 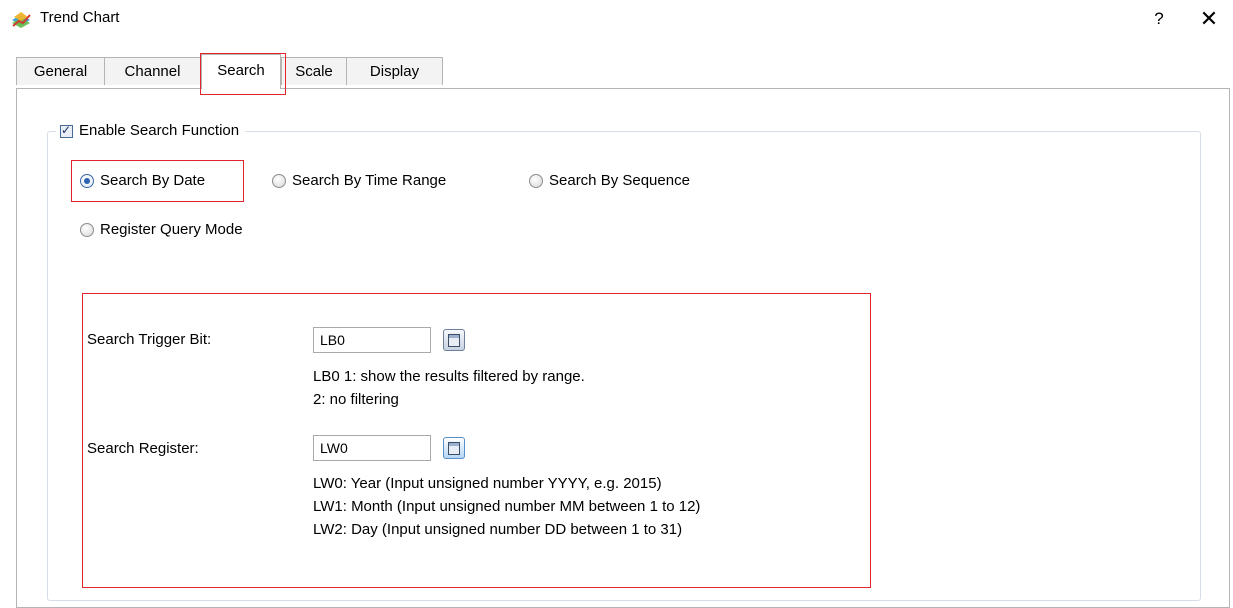 I want to click on tab-general: General, so click(x=60, y=71).